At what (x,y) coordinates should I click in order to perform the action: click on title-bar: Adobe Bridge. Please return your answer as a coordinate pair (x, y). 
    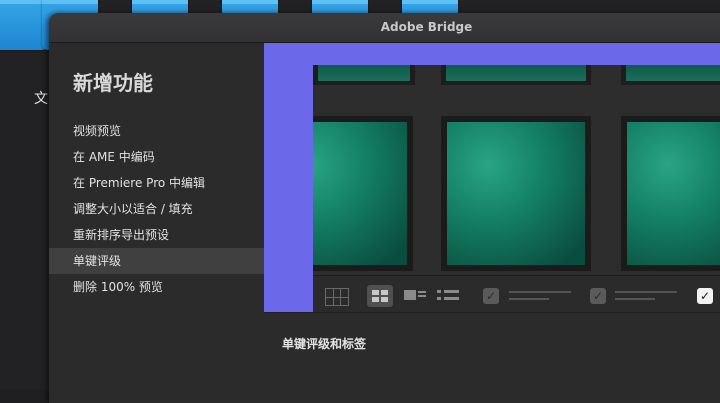
    Looking at the image, I should click on (384, 28).